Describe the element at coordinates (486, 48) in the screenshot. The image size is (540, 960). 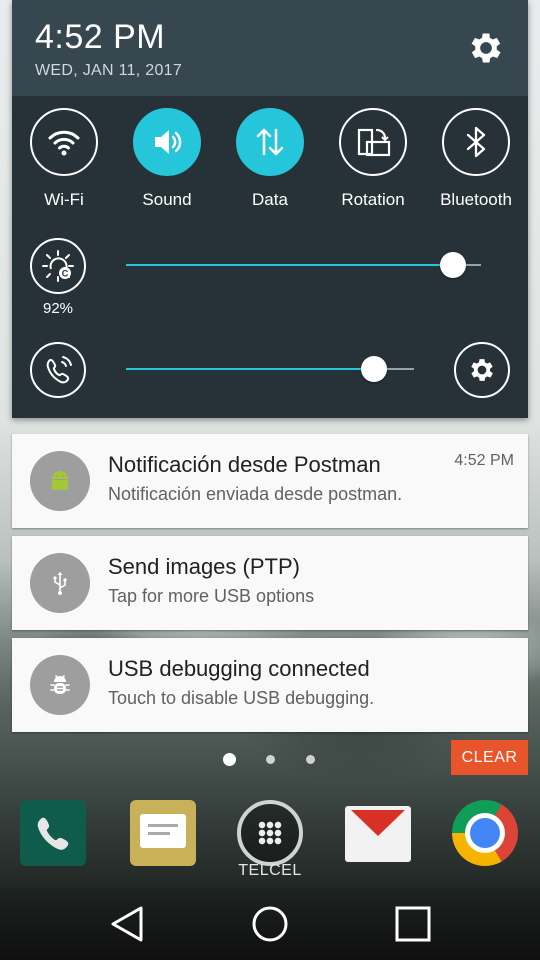
I see `gear-icon` at that location.